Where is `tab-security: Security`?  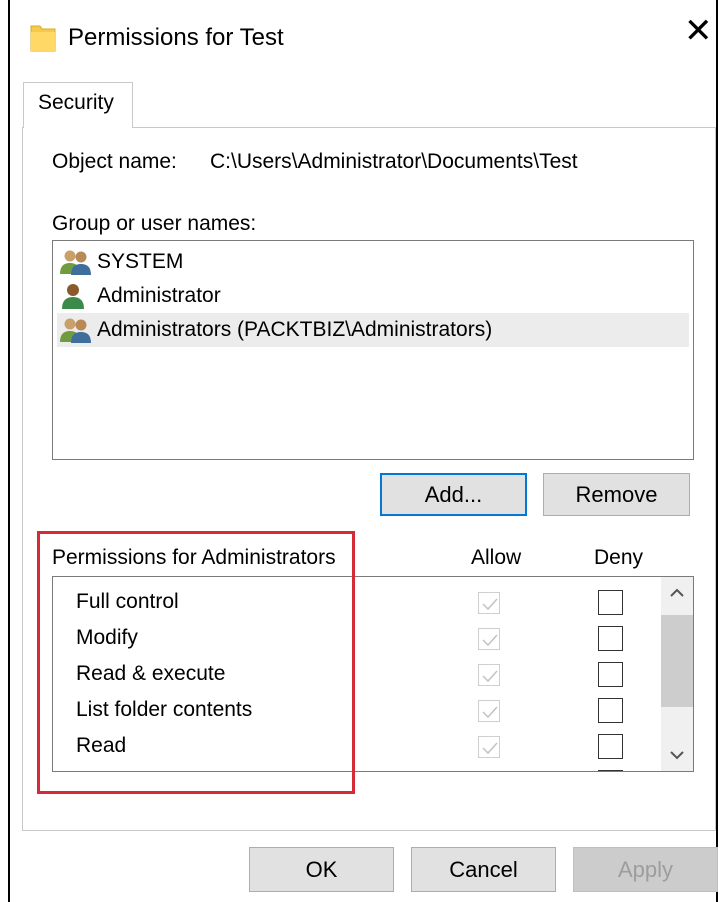 tab-security: Security is located at coordinates (78, 105).